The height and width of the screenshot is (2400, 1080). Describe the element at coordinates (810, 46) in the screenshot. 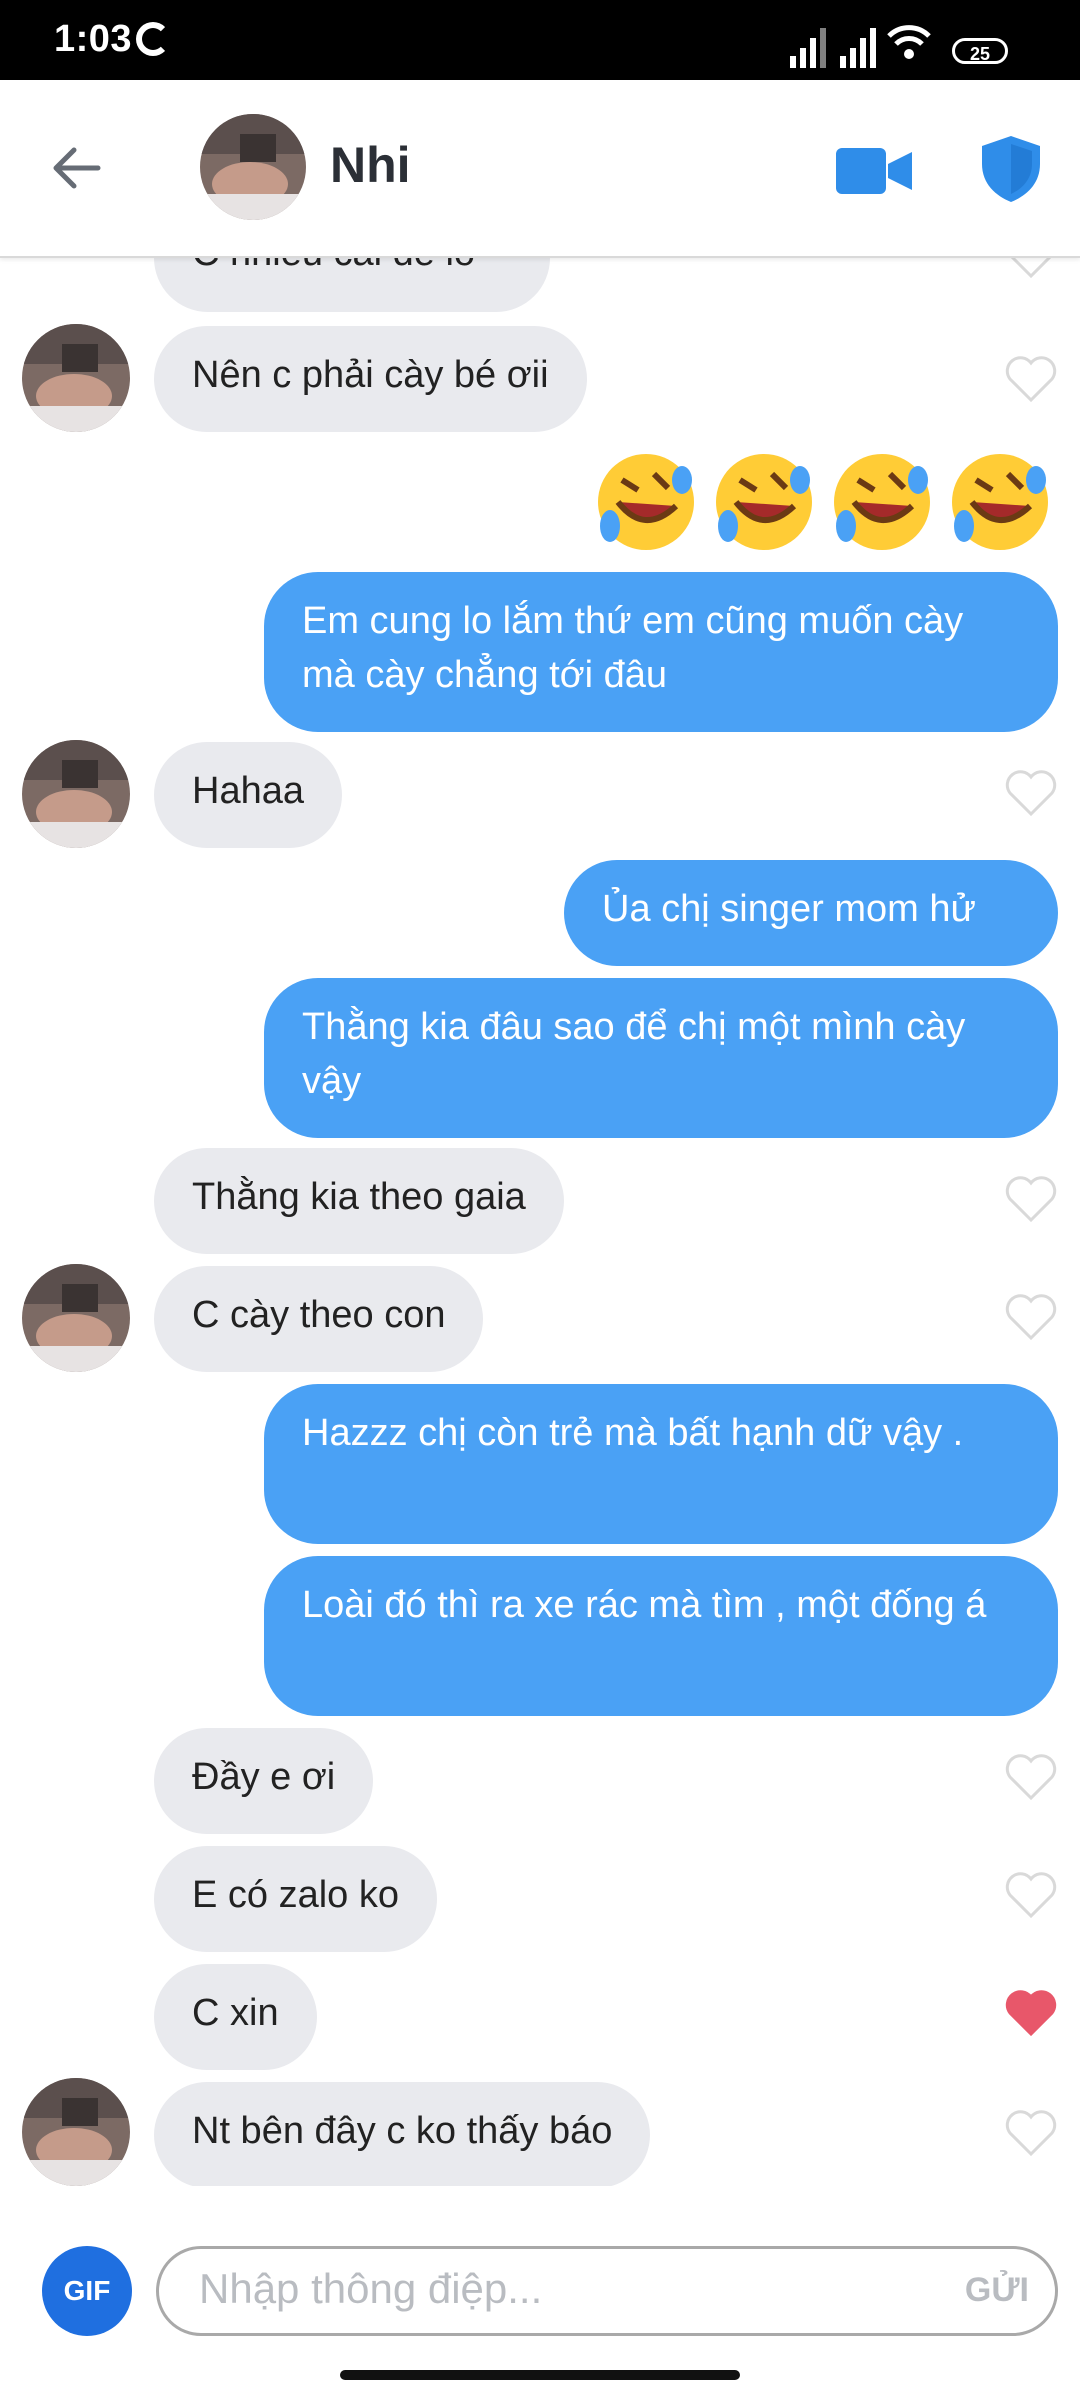

I see `signal-icon` at that location.